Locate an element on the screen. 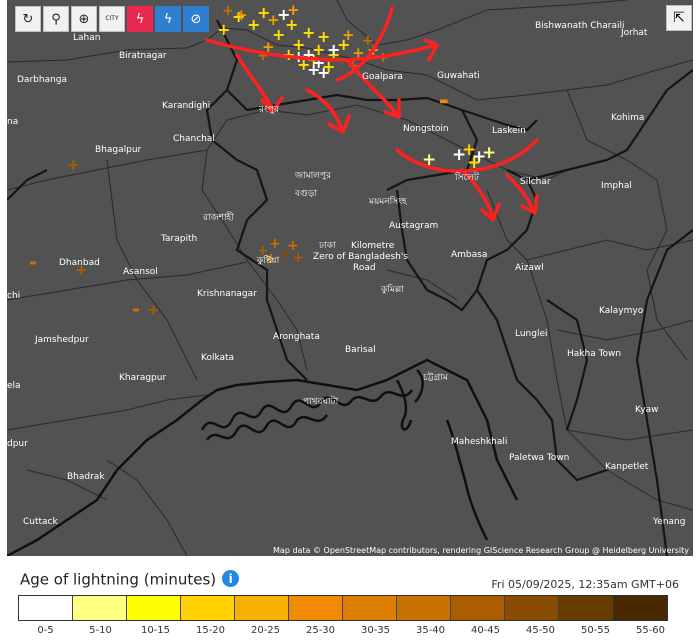 The height and width of the screenshot is (642, 699). share-icon: ⇱ is located at coordinates (679, 18).